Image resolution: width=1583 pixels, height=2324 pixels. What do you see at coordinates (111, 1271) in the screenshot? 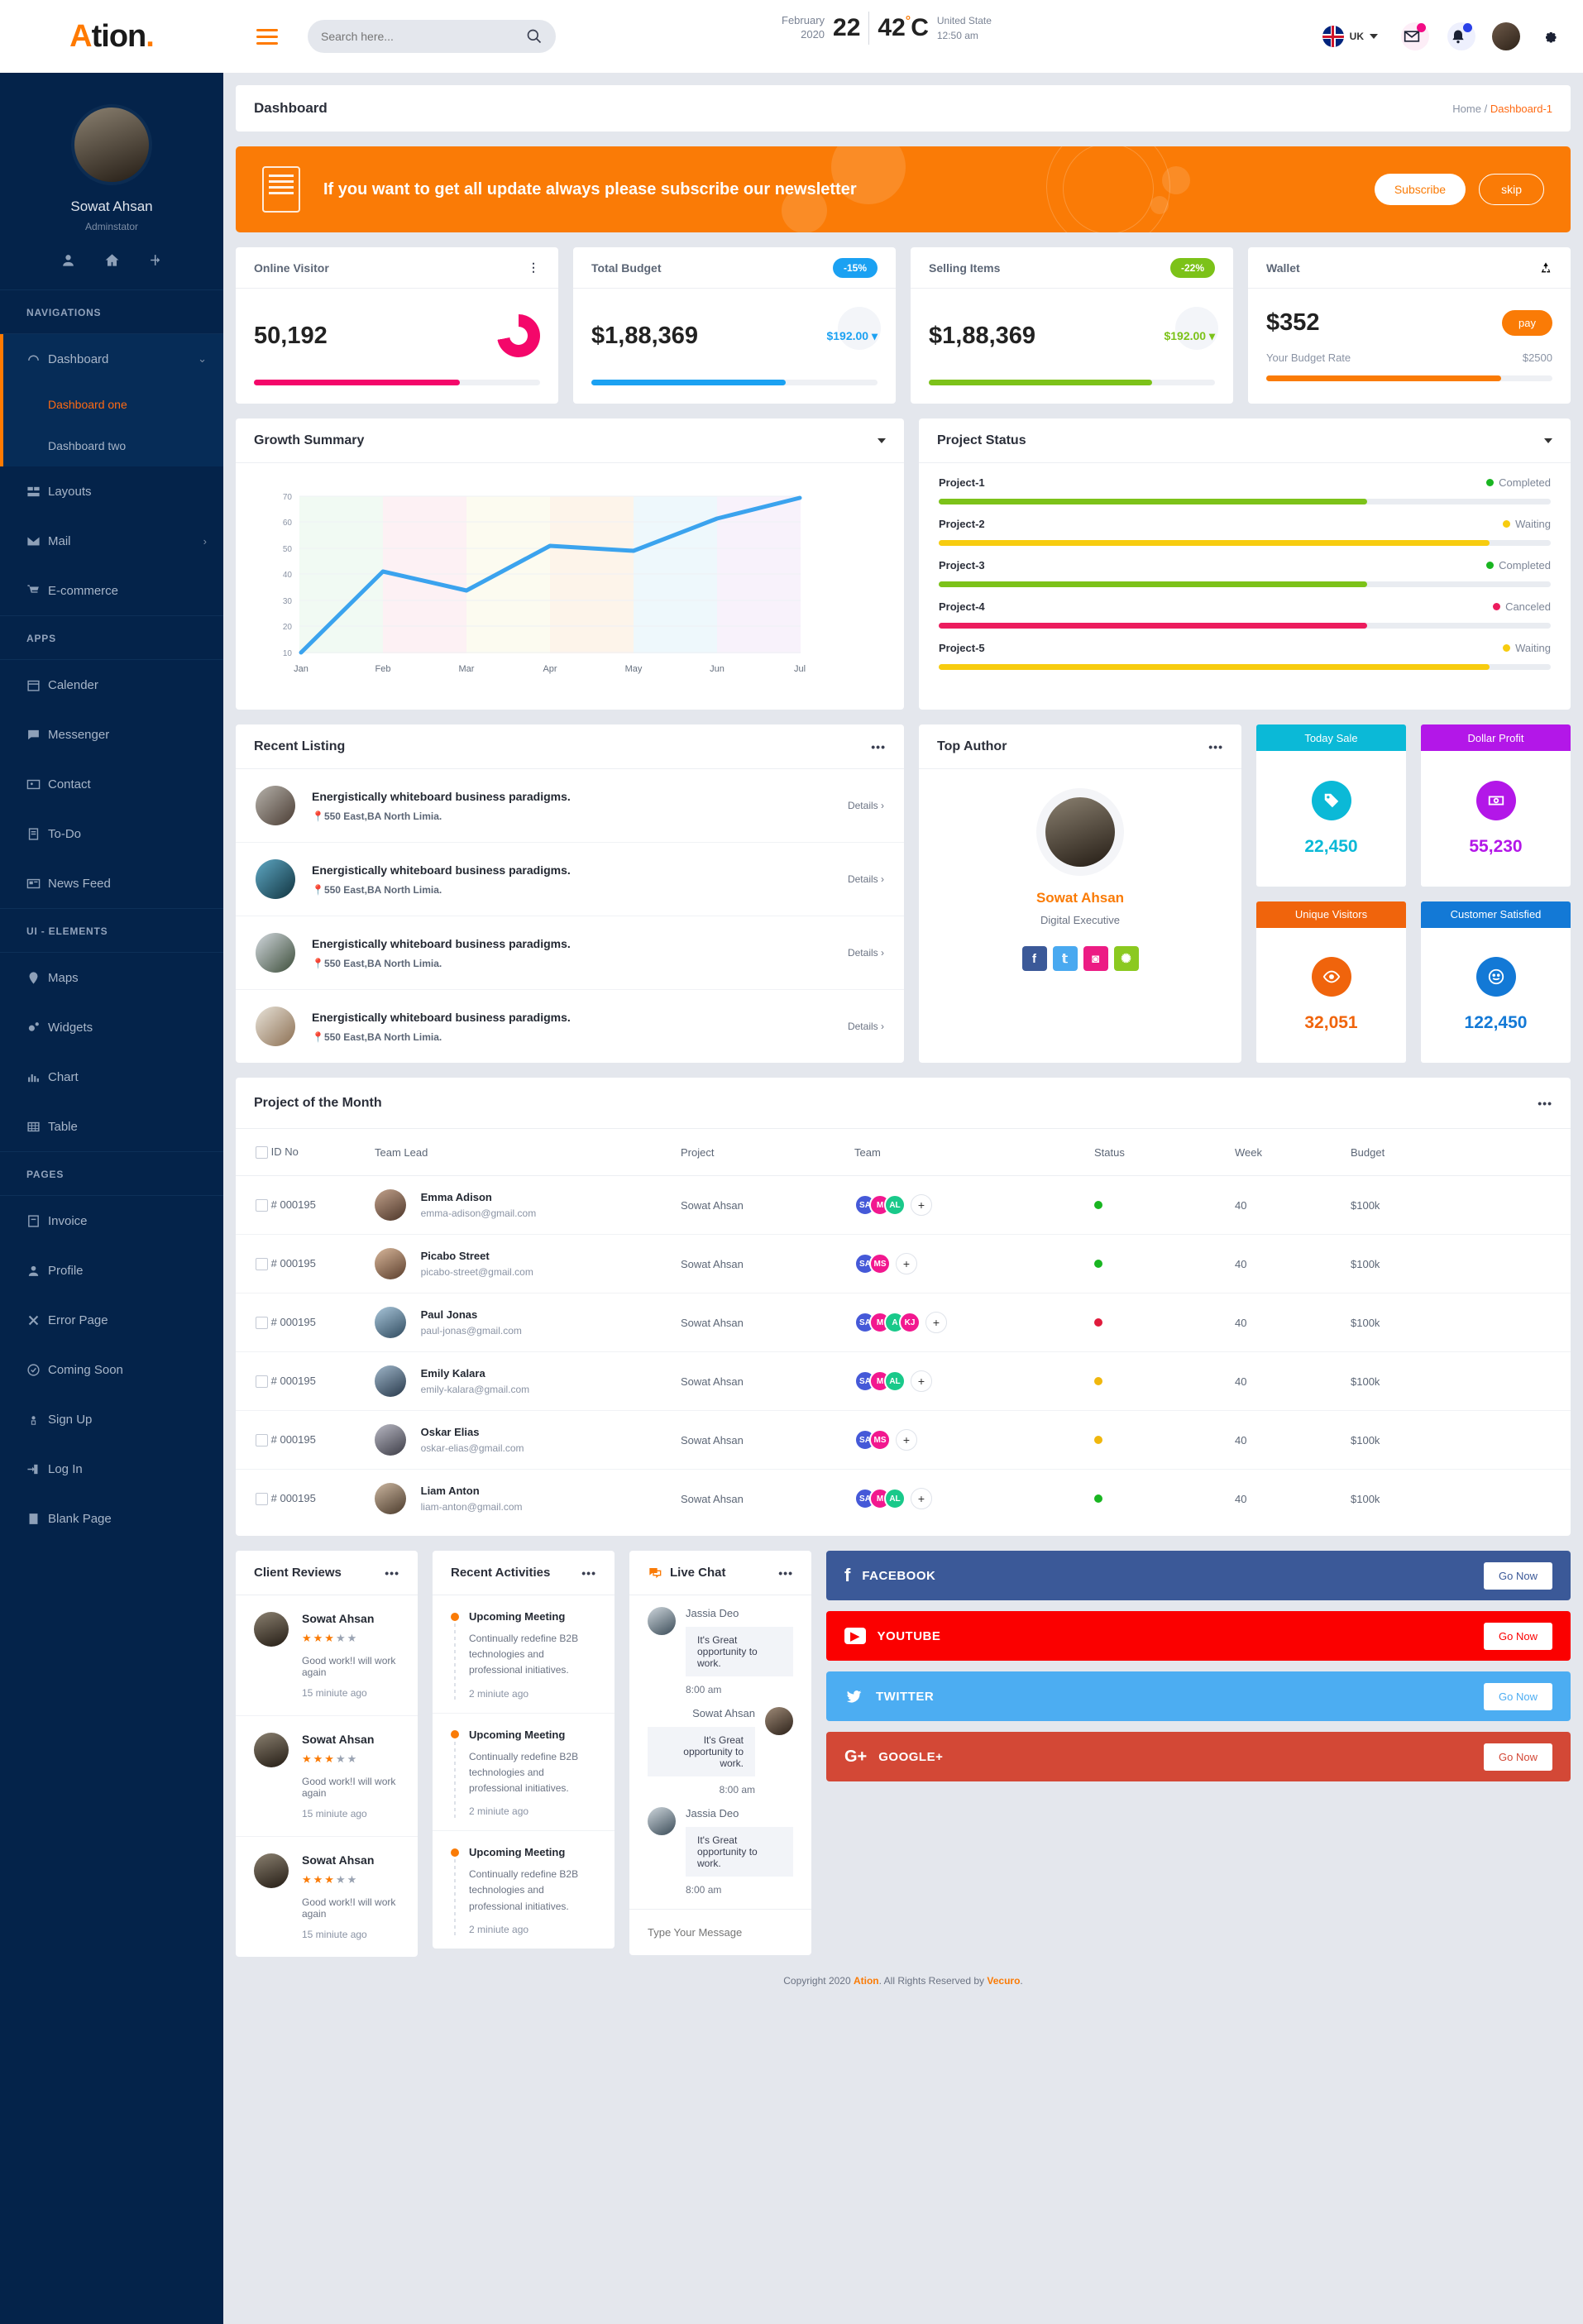
I see `sidebar-item-profile: Profile` at bounding box center [111, 1271].